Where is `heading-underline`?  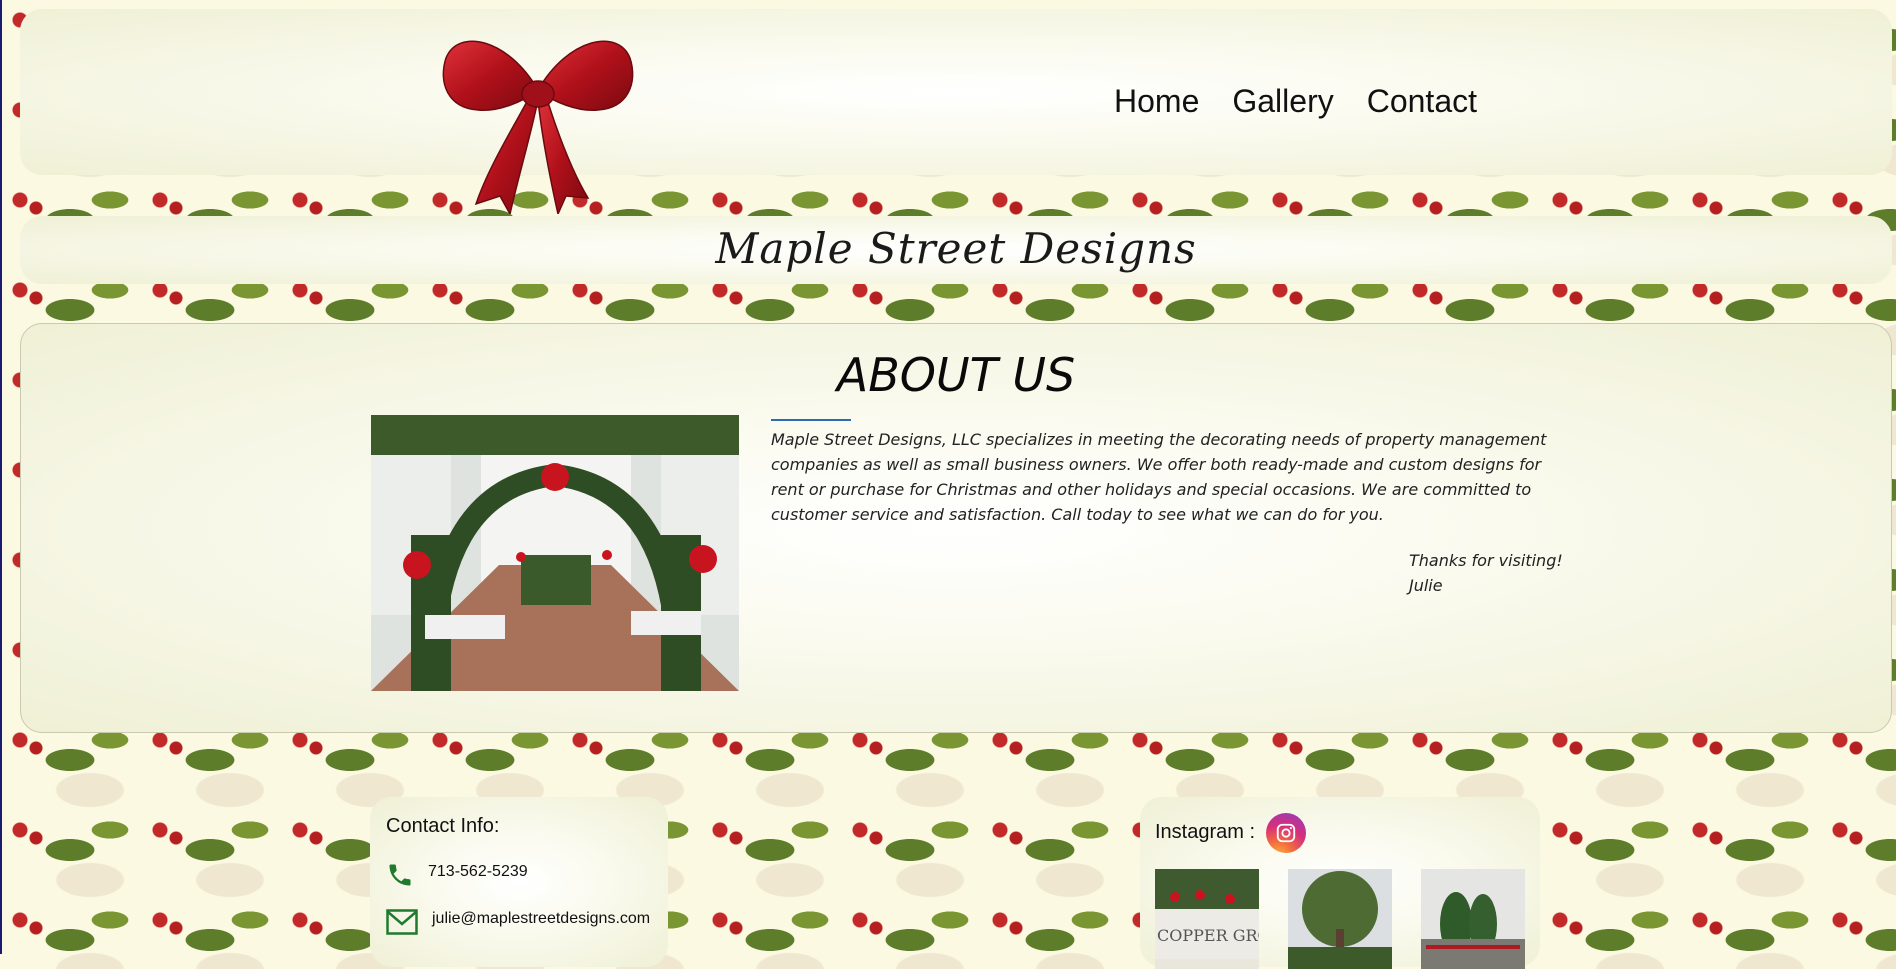
heading-underline is located at coordinates (811, 420).